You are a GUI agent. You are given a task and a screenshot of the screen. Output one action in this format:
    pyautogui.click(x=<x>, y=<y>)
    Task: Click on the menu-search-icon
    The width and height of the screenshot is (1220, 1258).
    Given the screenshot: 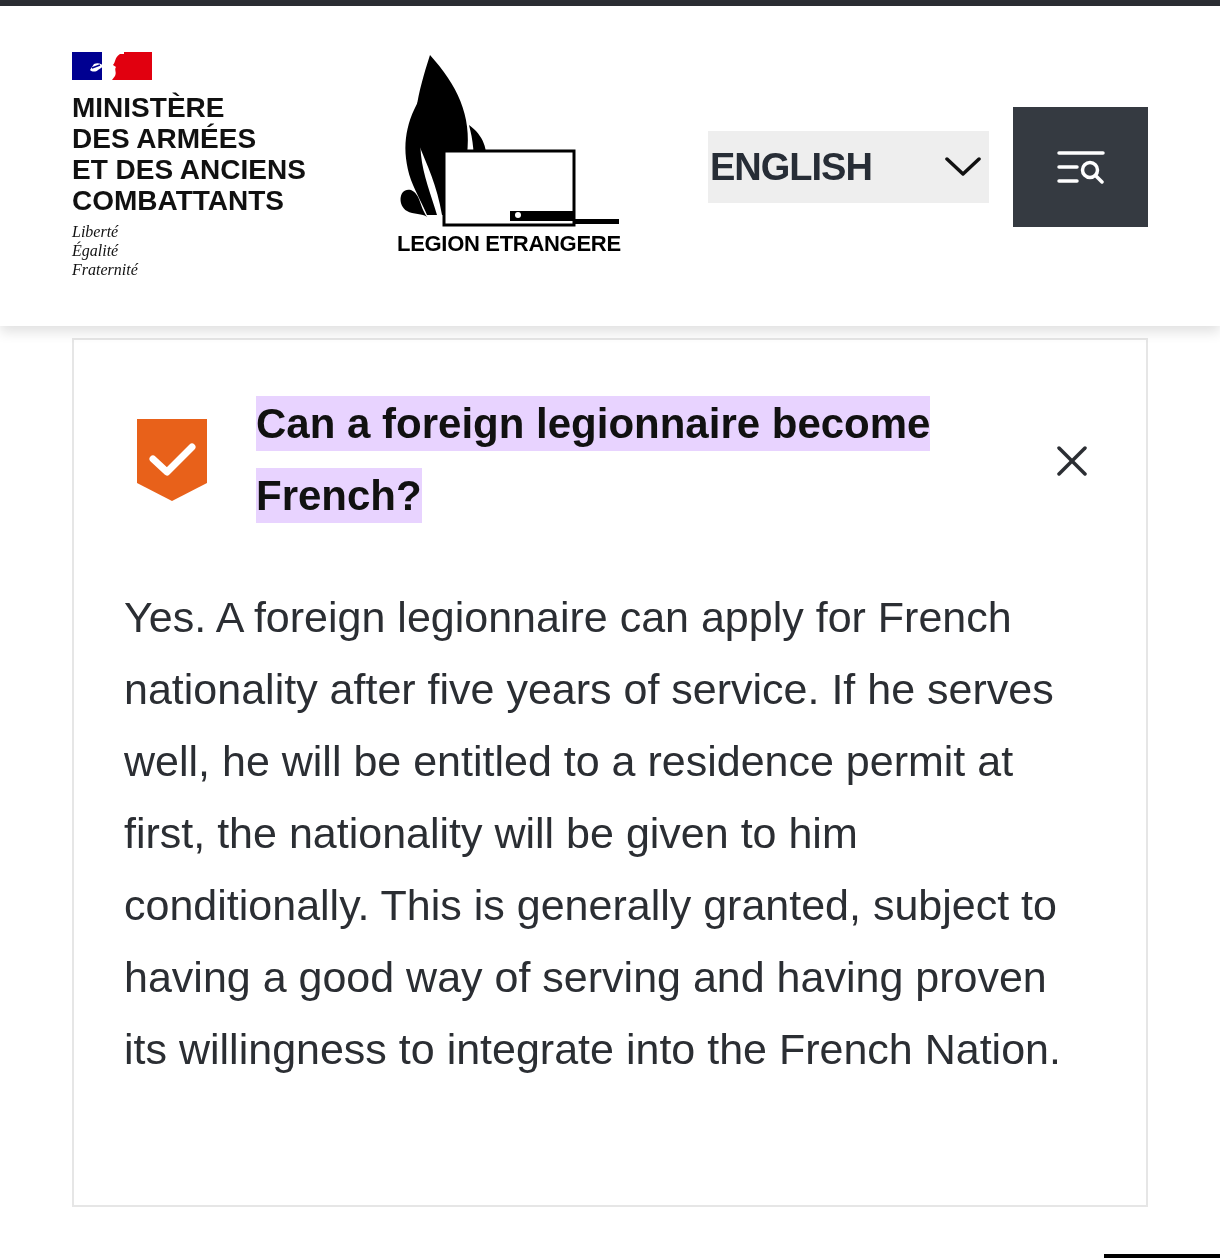 What is the action you would take?
    pyautogui.click(x=1080, y=167)
    